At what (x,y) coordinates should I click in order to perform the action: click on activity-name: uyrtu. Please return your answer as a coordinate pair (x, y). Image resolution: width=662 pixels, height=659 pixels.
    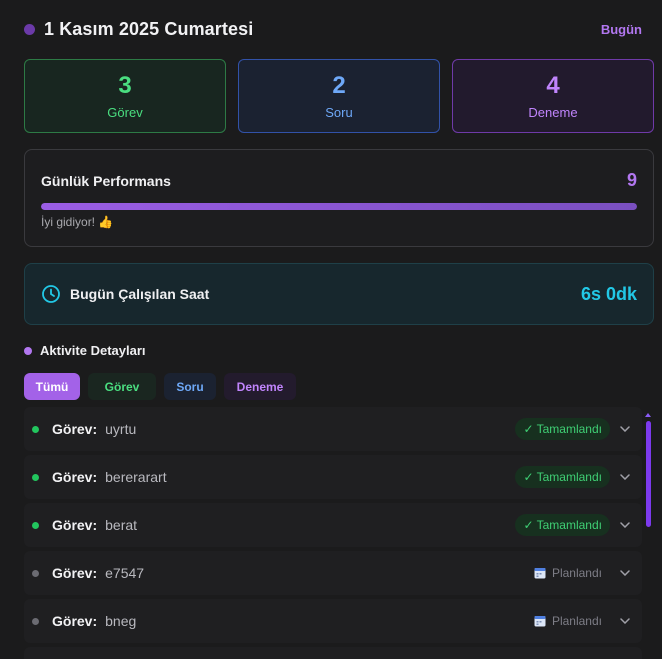
    Looking at the image, I should click on (121, 429).